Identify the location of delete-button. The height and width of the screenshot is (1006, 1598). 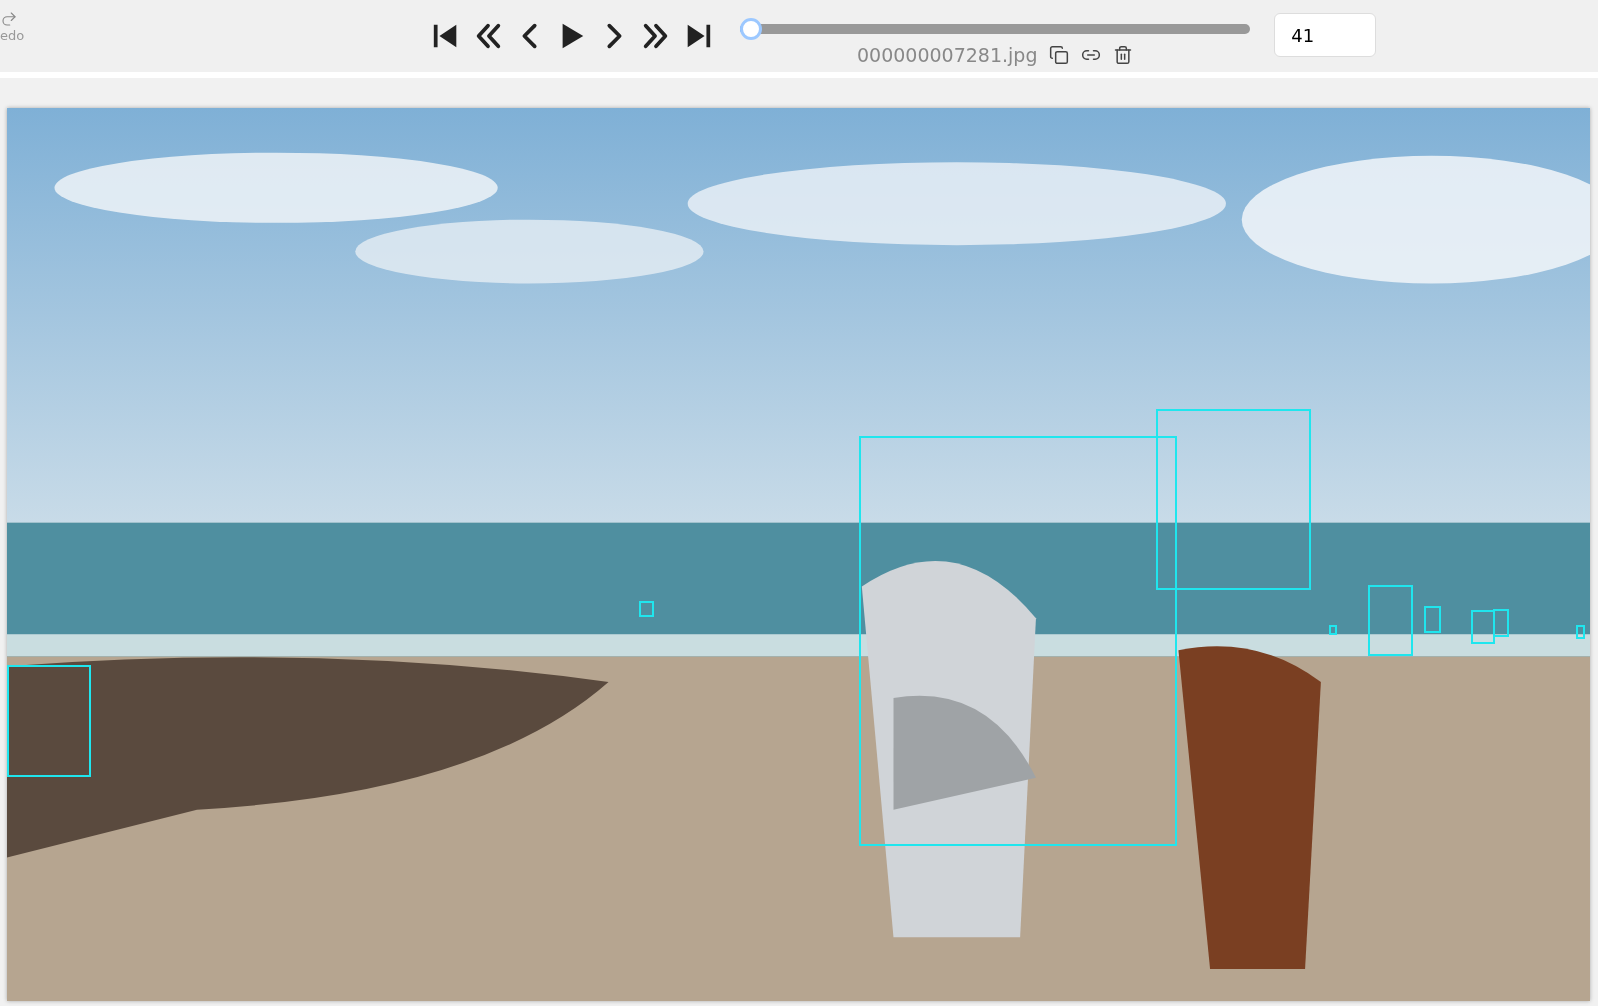
(1123, 55).